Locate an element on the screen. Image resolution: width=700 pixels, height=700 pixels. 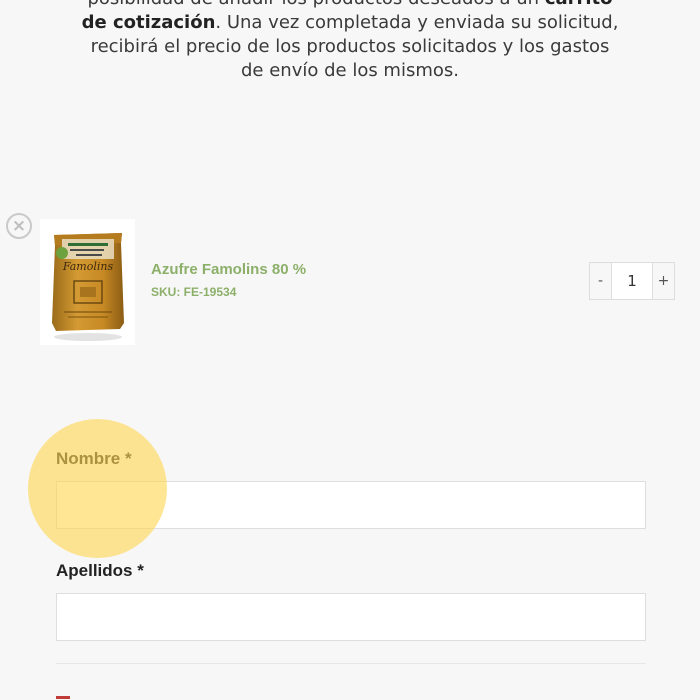
product-thumbnail: Famolins is located at coordinates (87, 282).